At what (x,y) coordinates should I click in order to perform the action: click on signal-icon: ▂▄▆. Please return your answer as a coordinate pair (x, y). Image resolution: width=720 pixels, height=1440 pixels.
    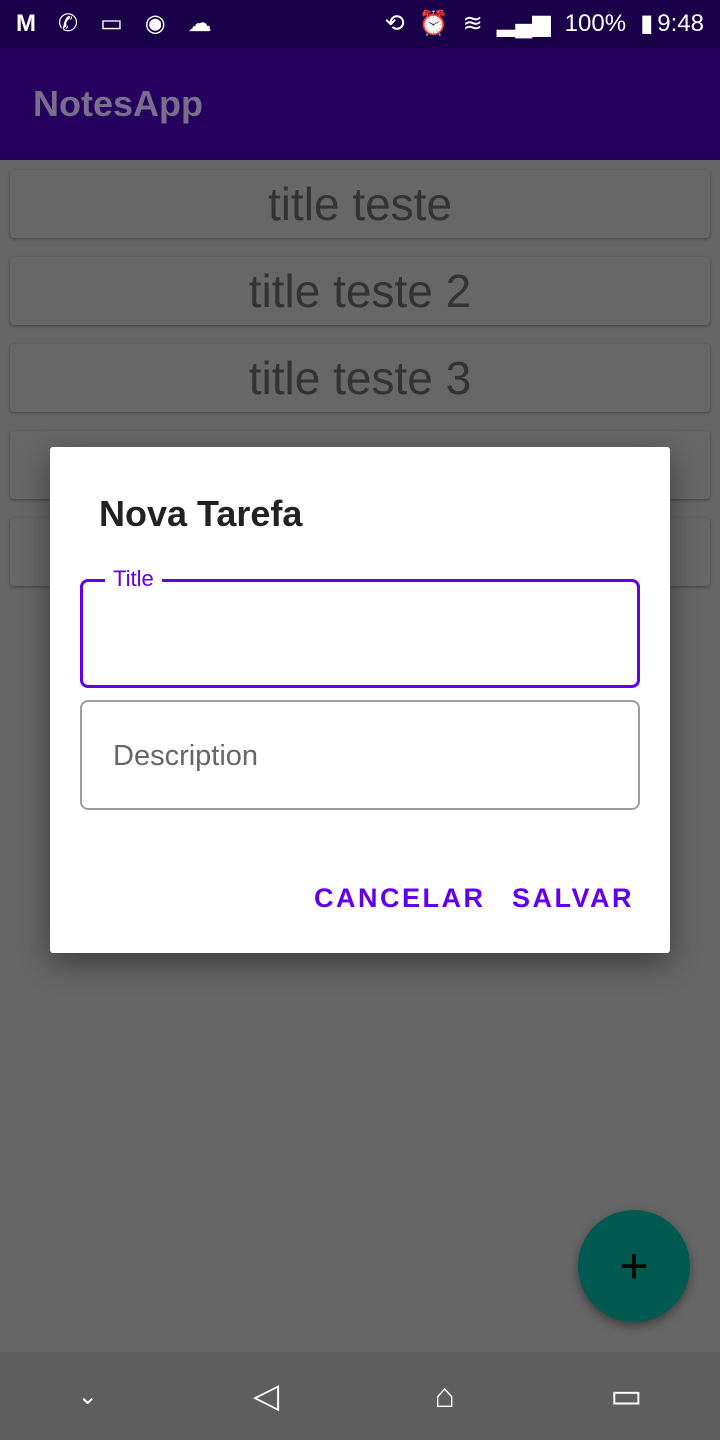
    Looking at the image, I should click on (523, 23).